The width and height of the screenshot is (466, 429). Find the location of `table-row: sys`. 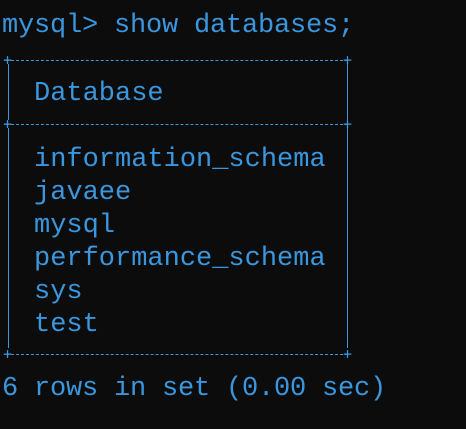

table-row: sys is located at coordinates (58, 292).